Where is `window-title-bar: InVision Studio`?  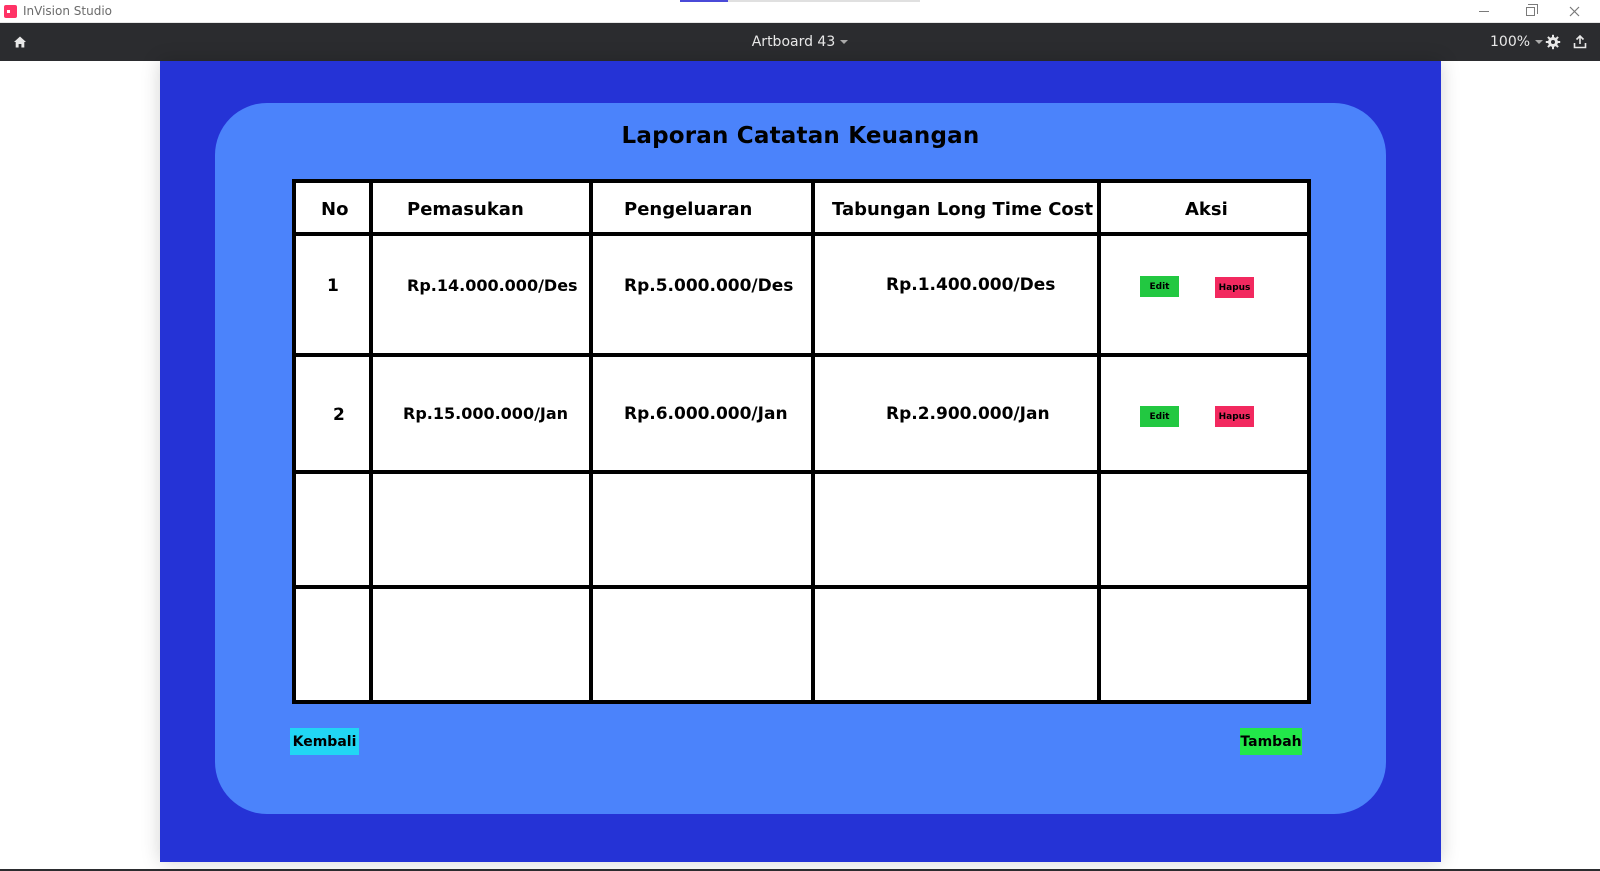 window-title-bar: InVision Studio is located at coordinates (800, 11).